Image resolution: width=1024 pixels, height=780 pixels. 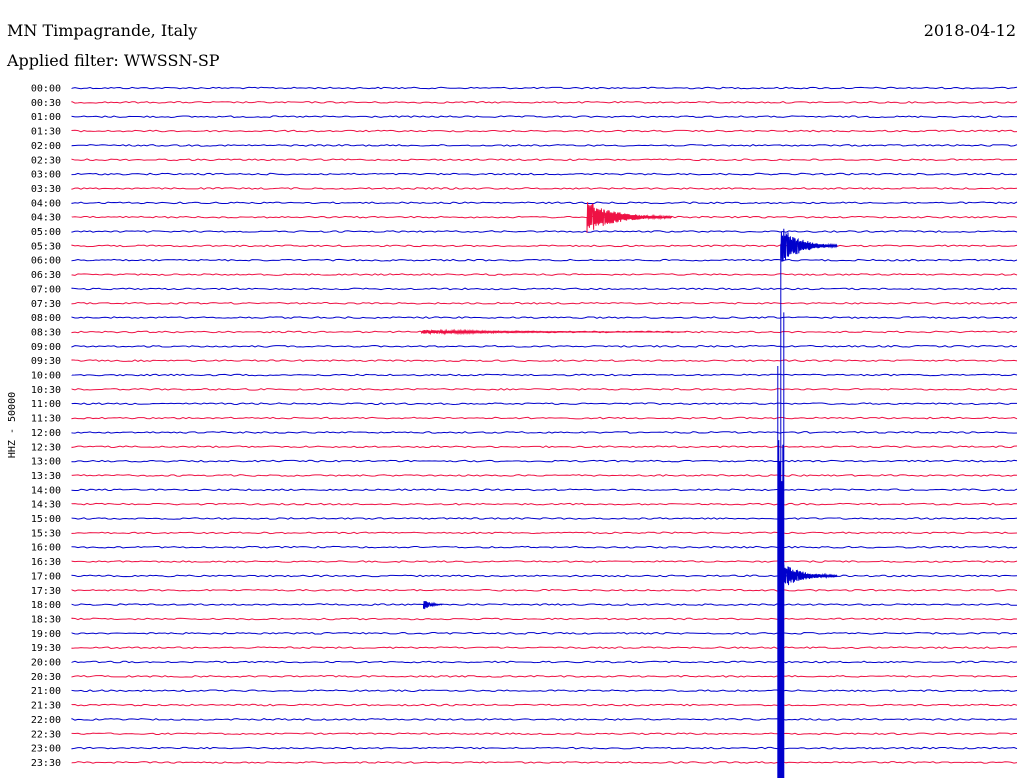 What do you see at coordinates (46, 433) in the screenshot?
I see `time-tick-label: 12:00` at bounding box center [46, 433].